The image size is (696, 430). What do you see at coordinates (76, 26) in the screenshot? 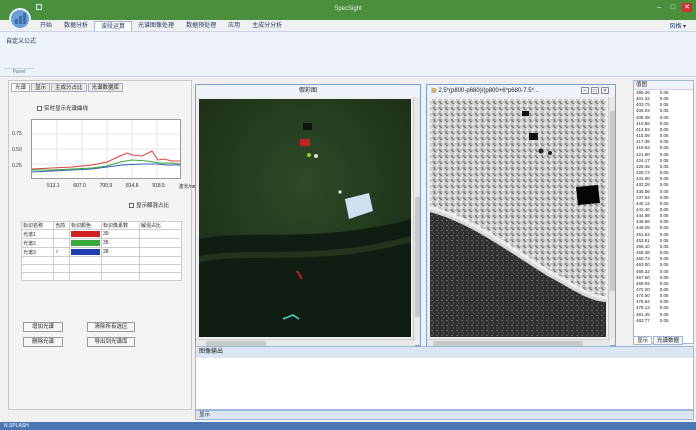
I see `ribbon-tab: 数据分析` at bounding box center [76, 26].